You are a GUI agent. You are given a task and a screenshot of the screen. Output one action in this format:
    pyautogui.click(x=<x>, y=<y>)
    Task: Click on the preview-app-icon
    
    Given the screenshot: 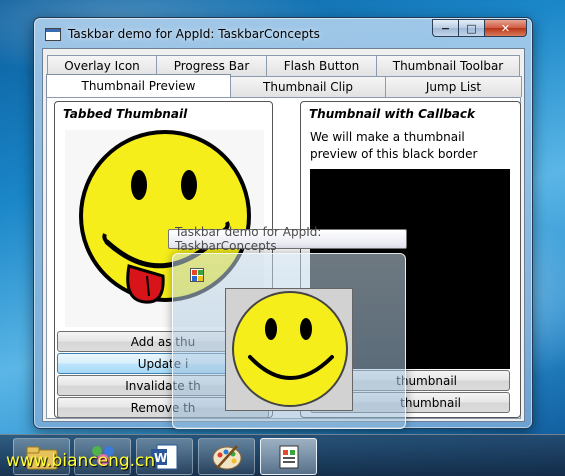 What is the action you would take?
    pyautogui.click(x=197, y=275)
    